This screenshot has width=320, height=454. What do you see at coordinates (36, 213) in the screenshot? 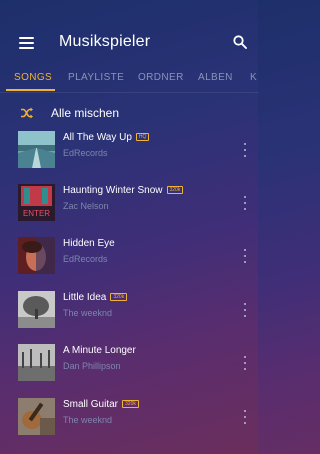
I see `svg-text: ENTER` at bounding box center [36, 213].